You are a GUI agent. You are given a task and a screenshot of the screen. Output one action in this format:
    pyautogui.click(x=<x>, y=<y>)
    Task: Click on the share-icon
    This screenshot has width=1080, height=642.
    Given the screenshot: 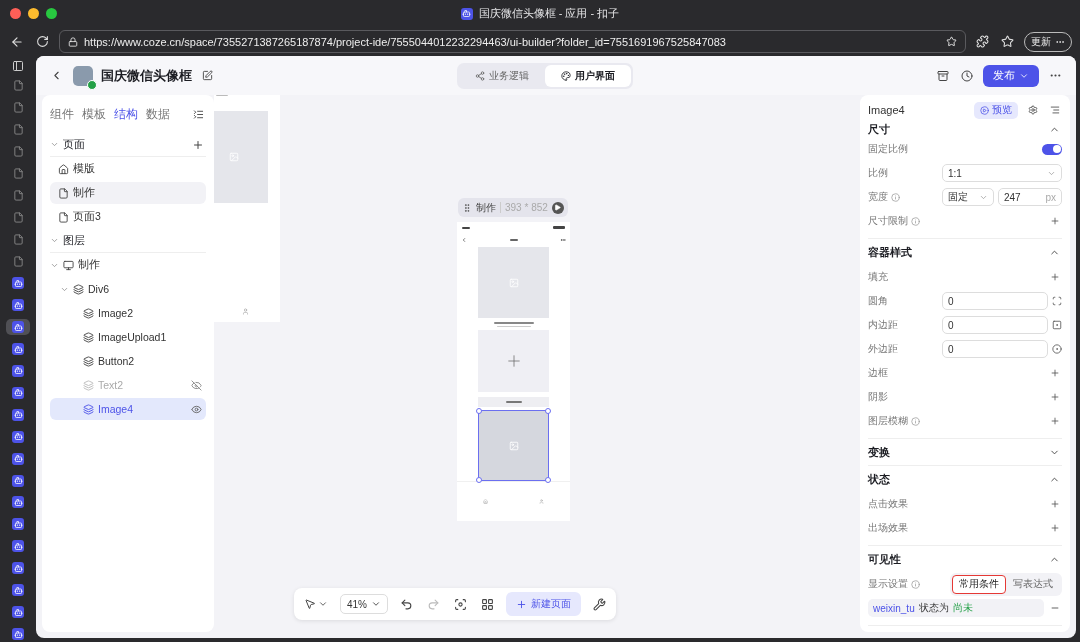 What is the action you would take?
    pyautogui.click(x=480, y=75)
    